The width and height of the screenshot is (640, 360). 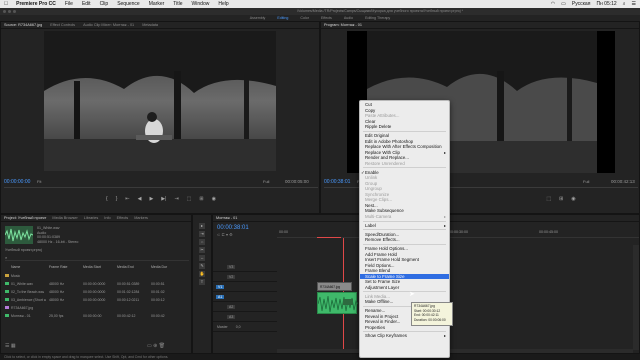 What do you see at coordinates (13, 346) in the screenshot?
I see `icon-view-icon: ▦` at bounding box center [13, 346].